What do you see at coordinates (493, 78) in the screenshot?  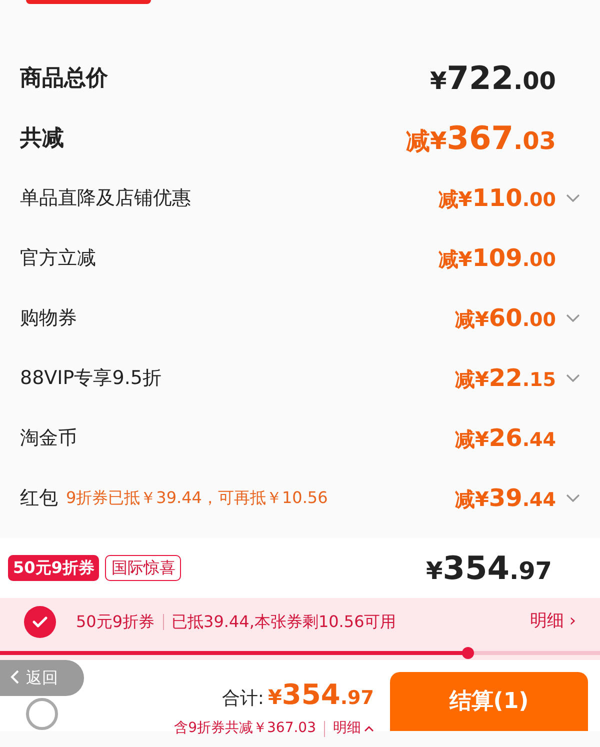 I see `amount-text: ¥722.00` at bounding box center [493, 78].